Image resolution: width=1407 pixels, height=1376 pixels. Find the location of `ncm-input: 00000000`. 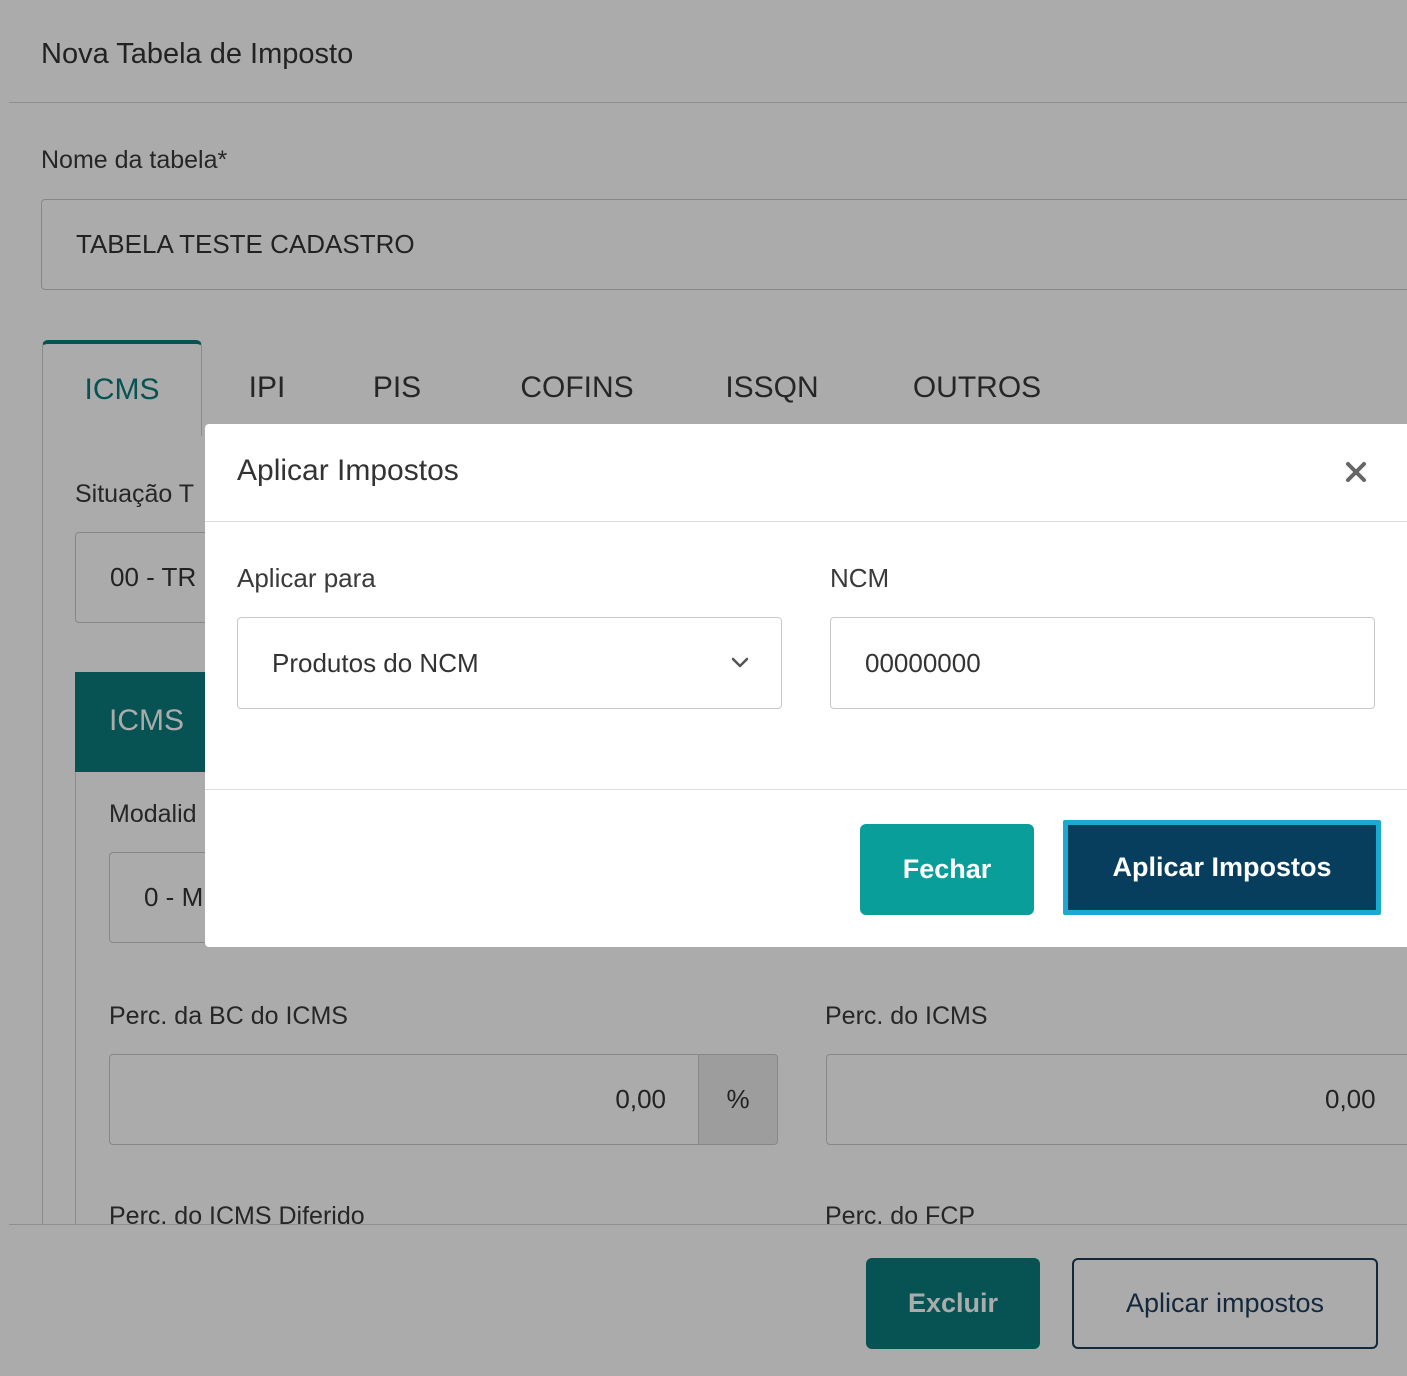

ncm-input: 00000000 is located at coordinates (1102, 663).